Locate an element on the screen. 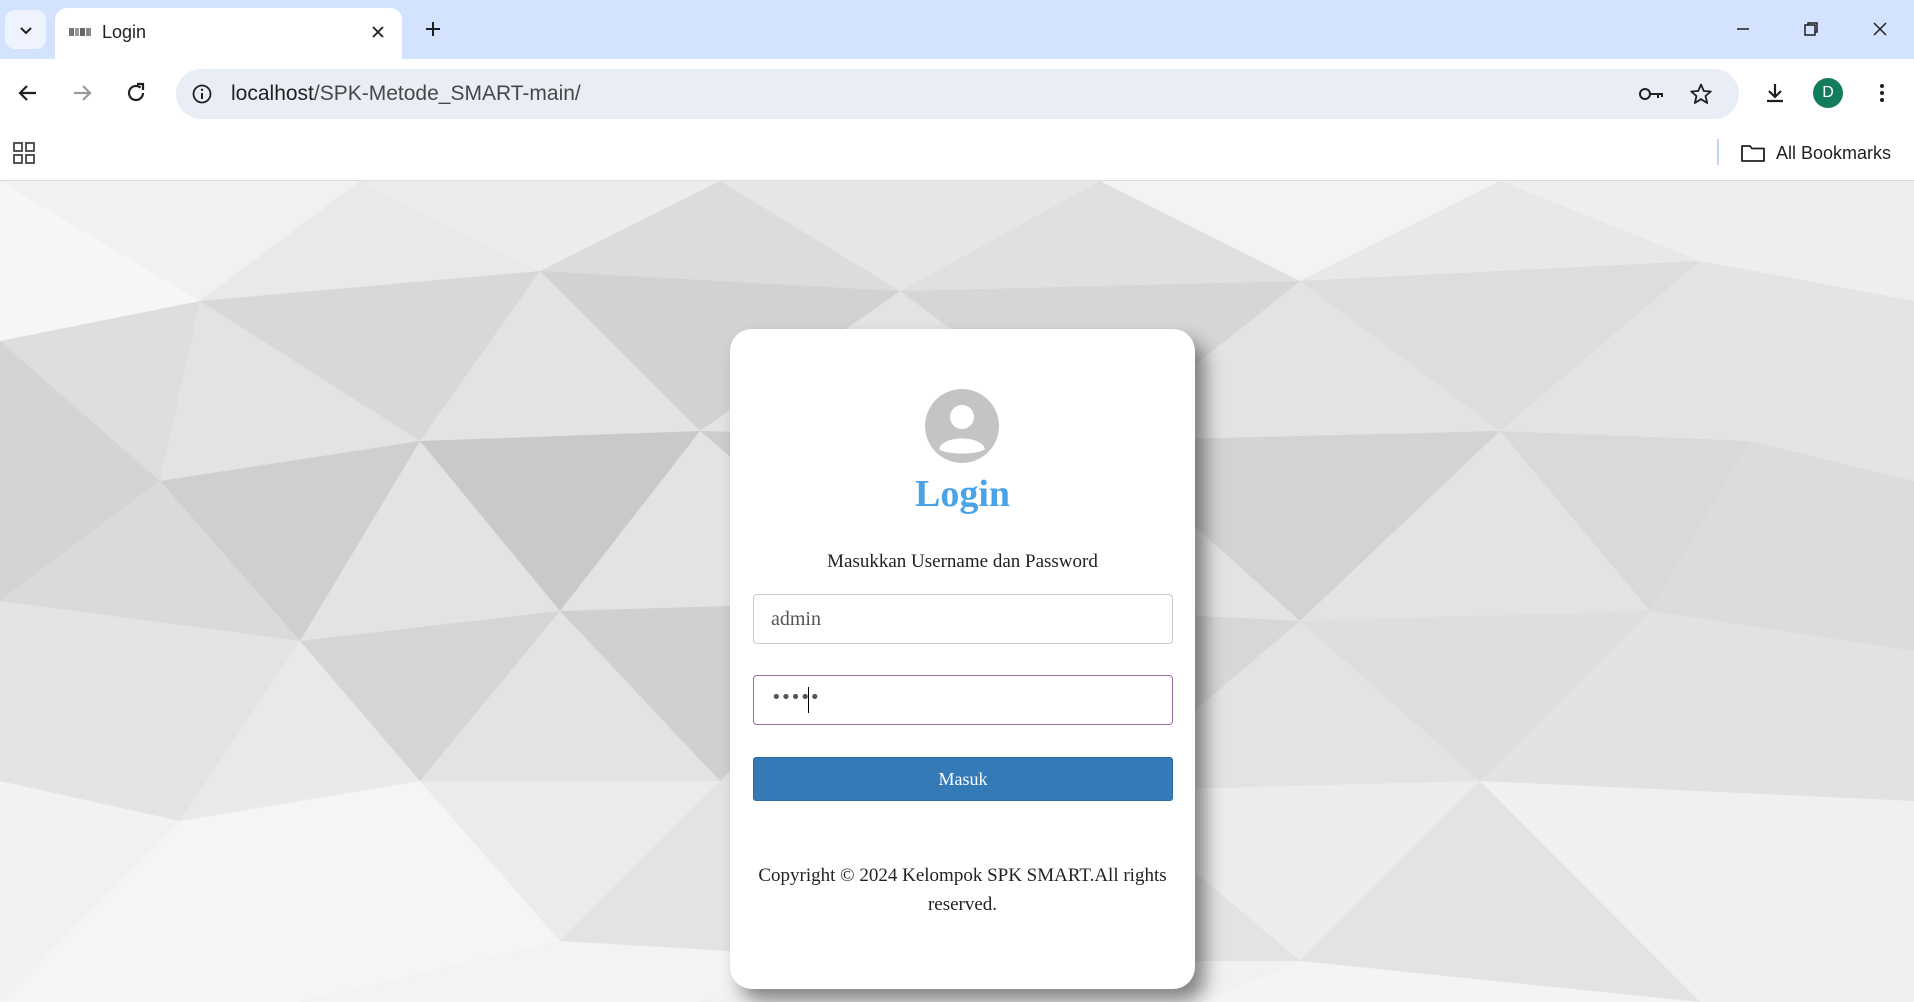  downloads-button is located at coordinates (1775, 93).